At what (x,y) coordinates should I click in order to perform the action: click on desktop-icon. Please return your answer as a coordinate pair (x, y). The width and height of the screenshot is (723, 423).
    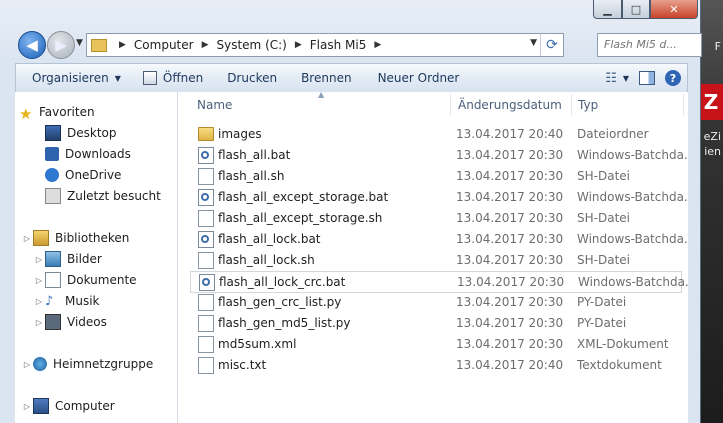
    Looking at the image, I should click on (53, 133).